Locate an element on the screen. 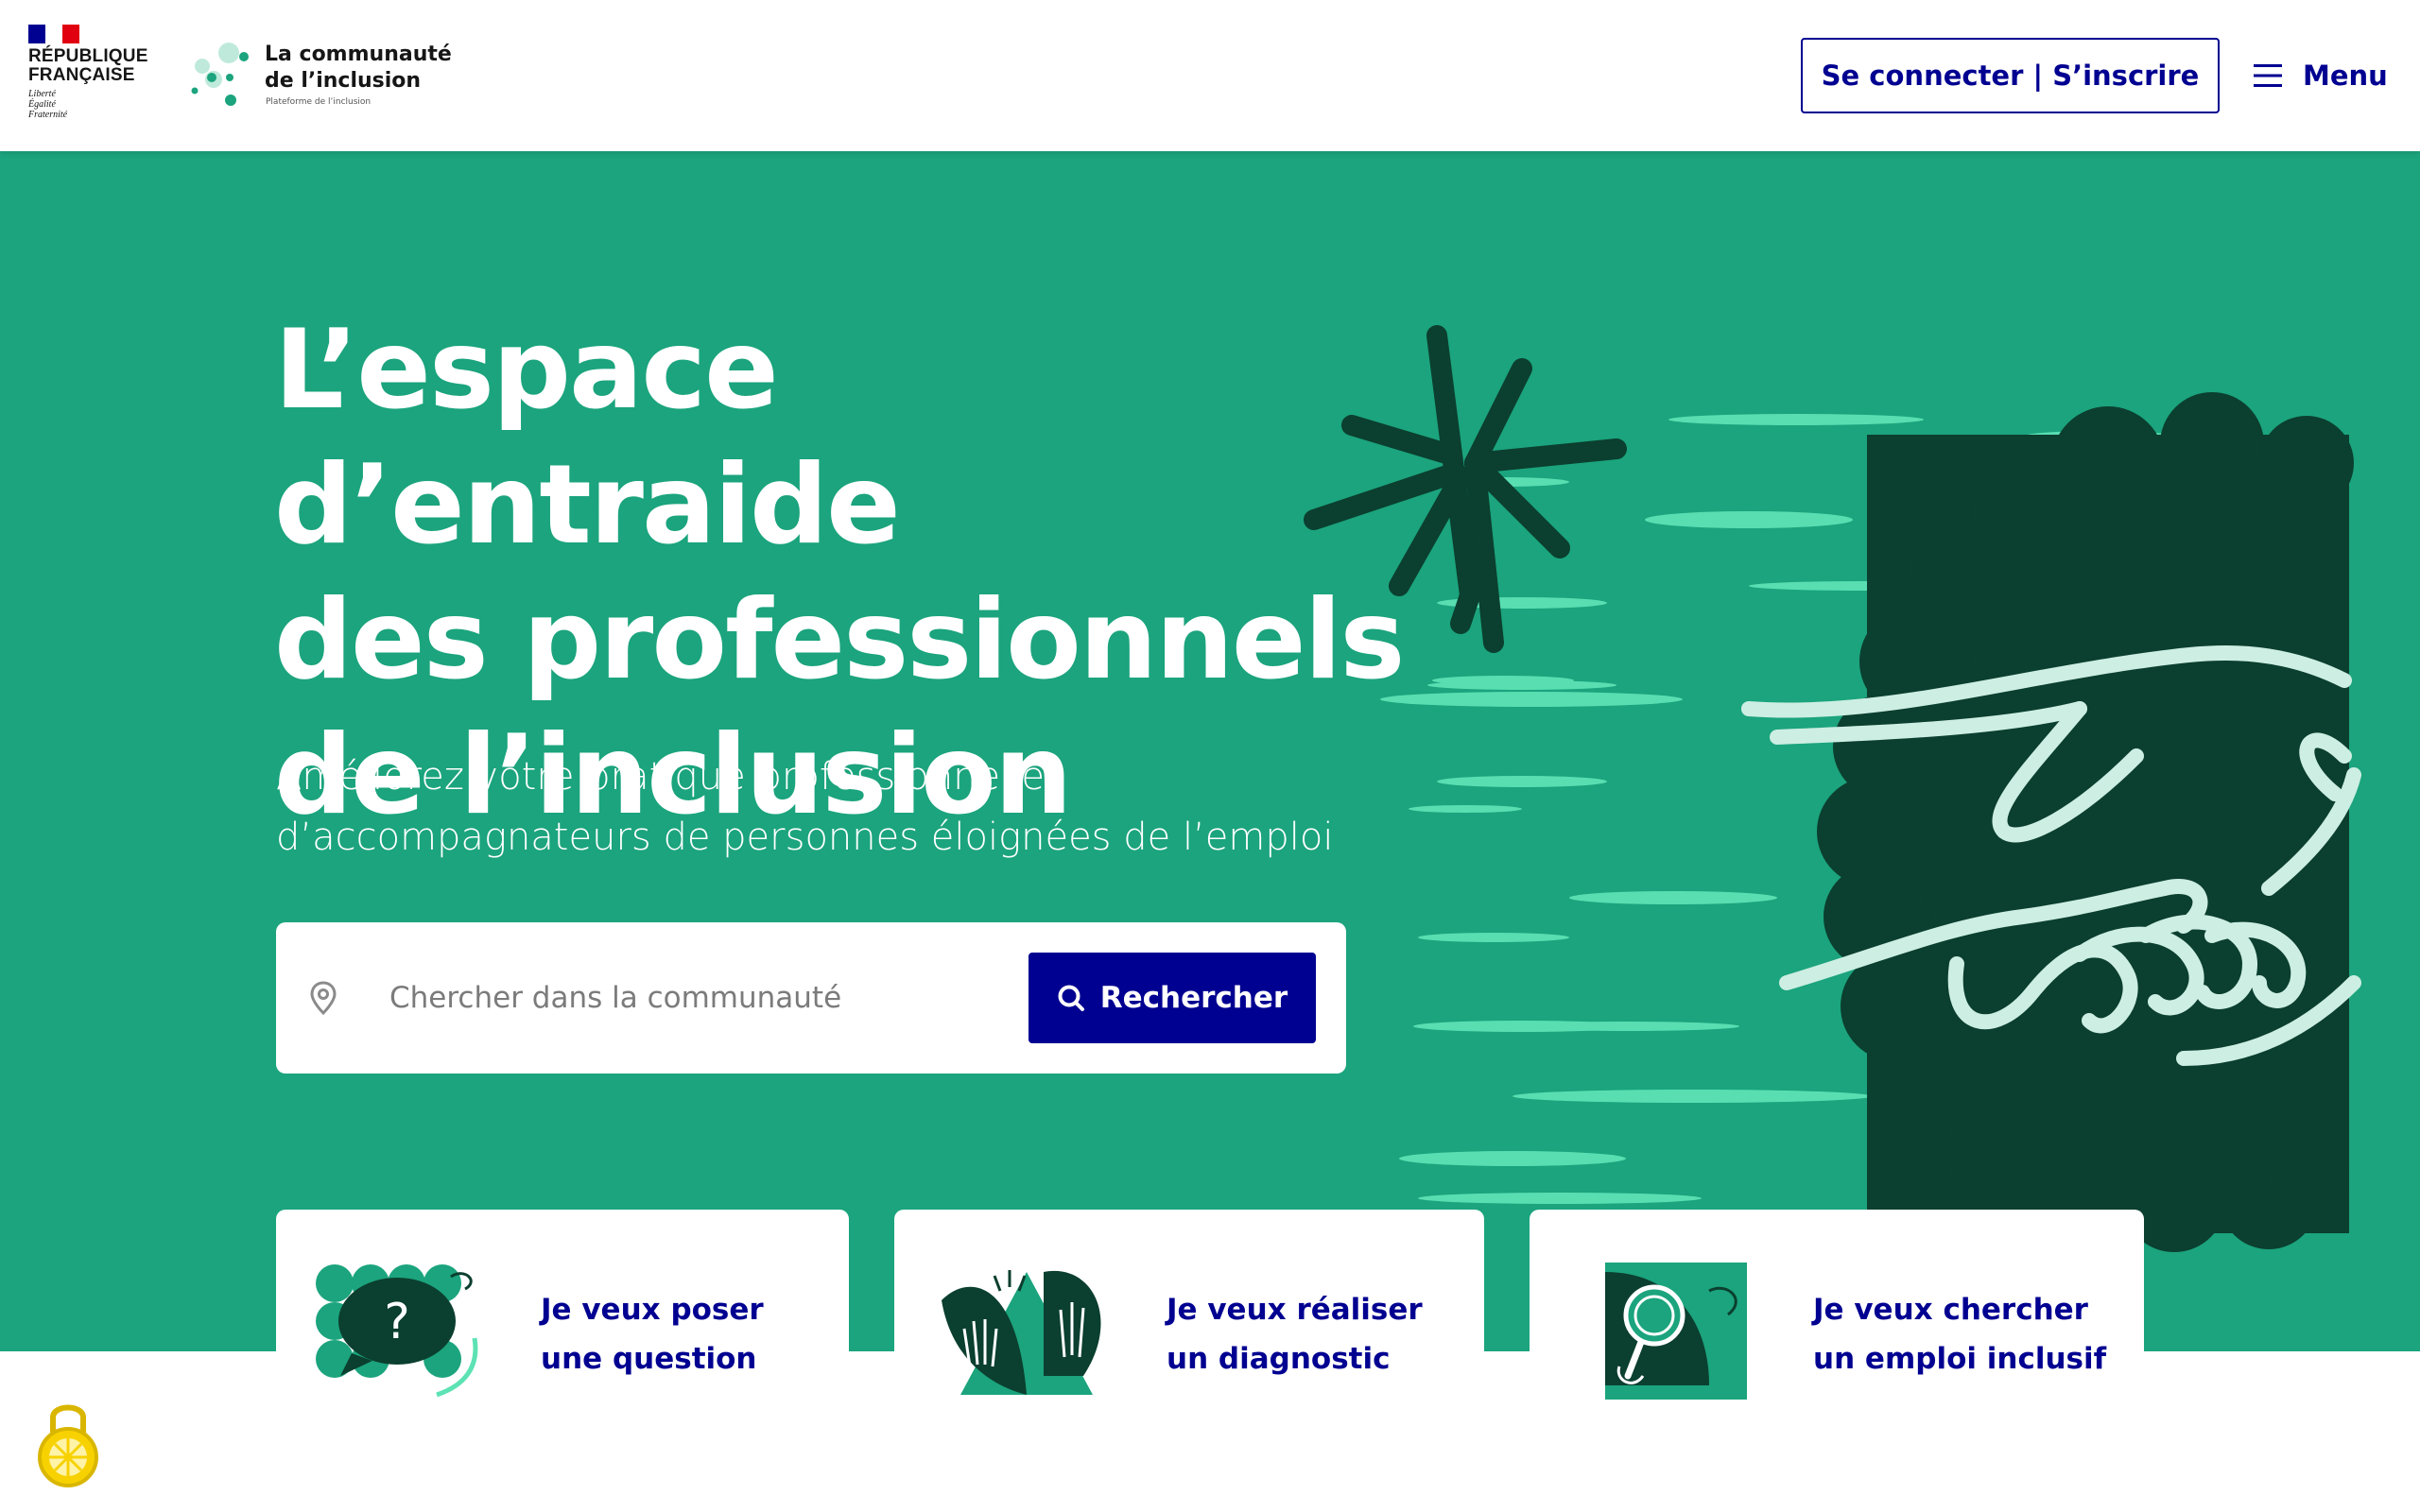  search-icon is located at coordinates (1071, 998).